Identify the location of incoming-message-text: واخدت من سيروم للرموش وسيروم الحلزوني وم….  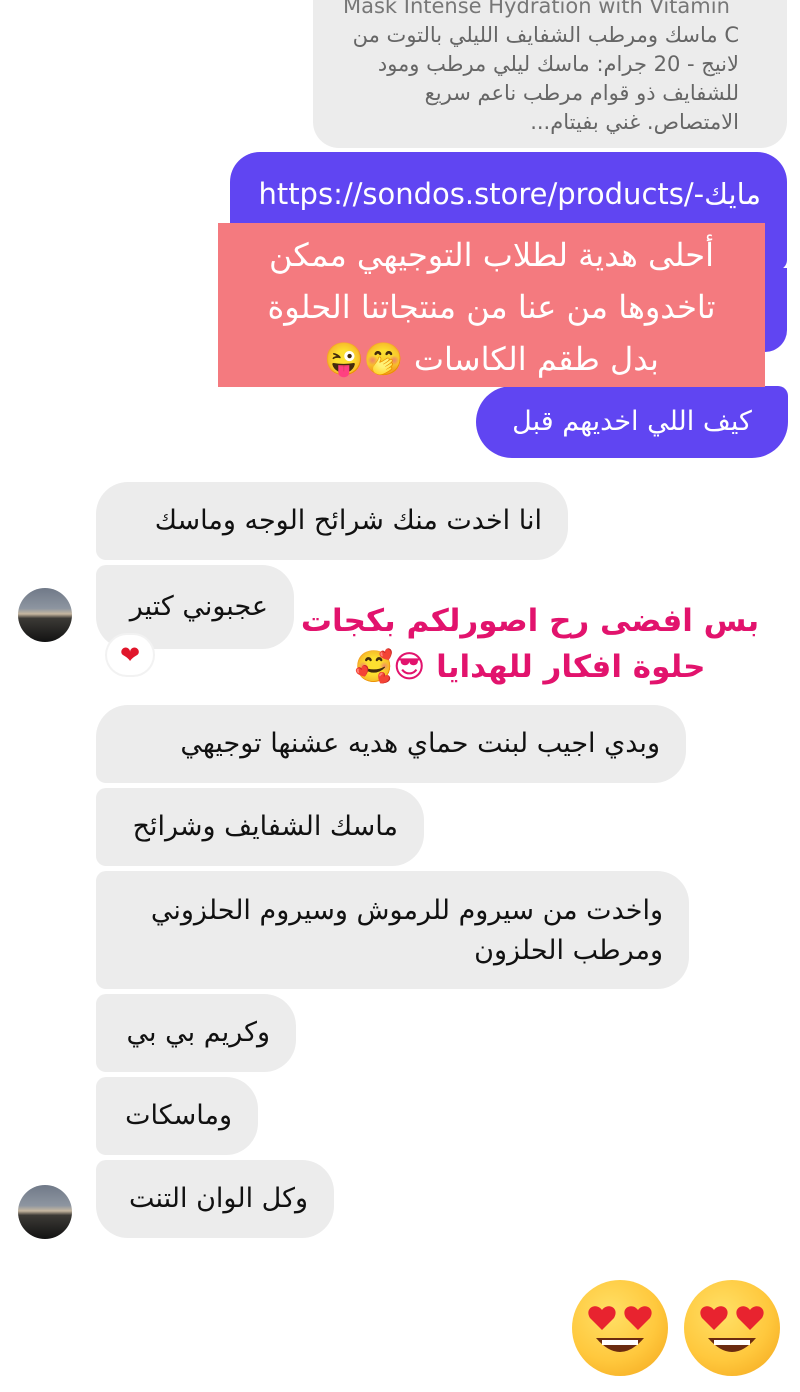
(406, 930).